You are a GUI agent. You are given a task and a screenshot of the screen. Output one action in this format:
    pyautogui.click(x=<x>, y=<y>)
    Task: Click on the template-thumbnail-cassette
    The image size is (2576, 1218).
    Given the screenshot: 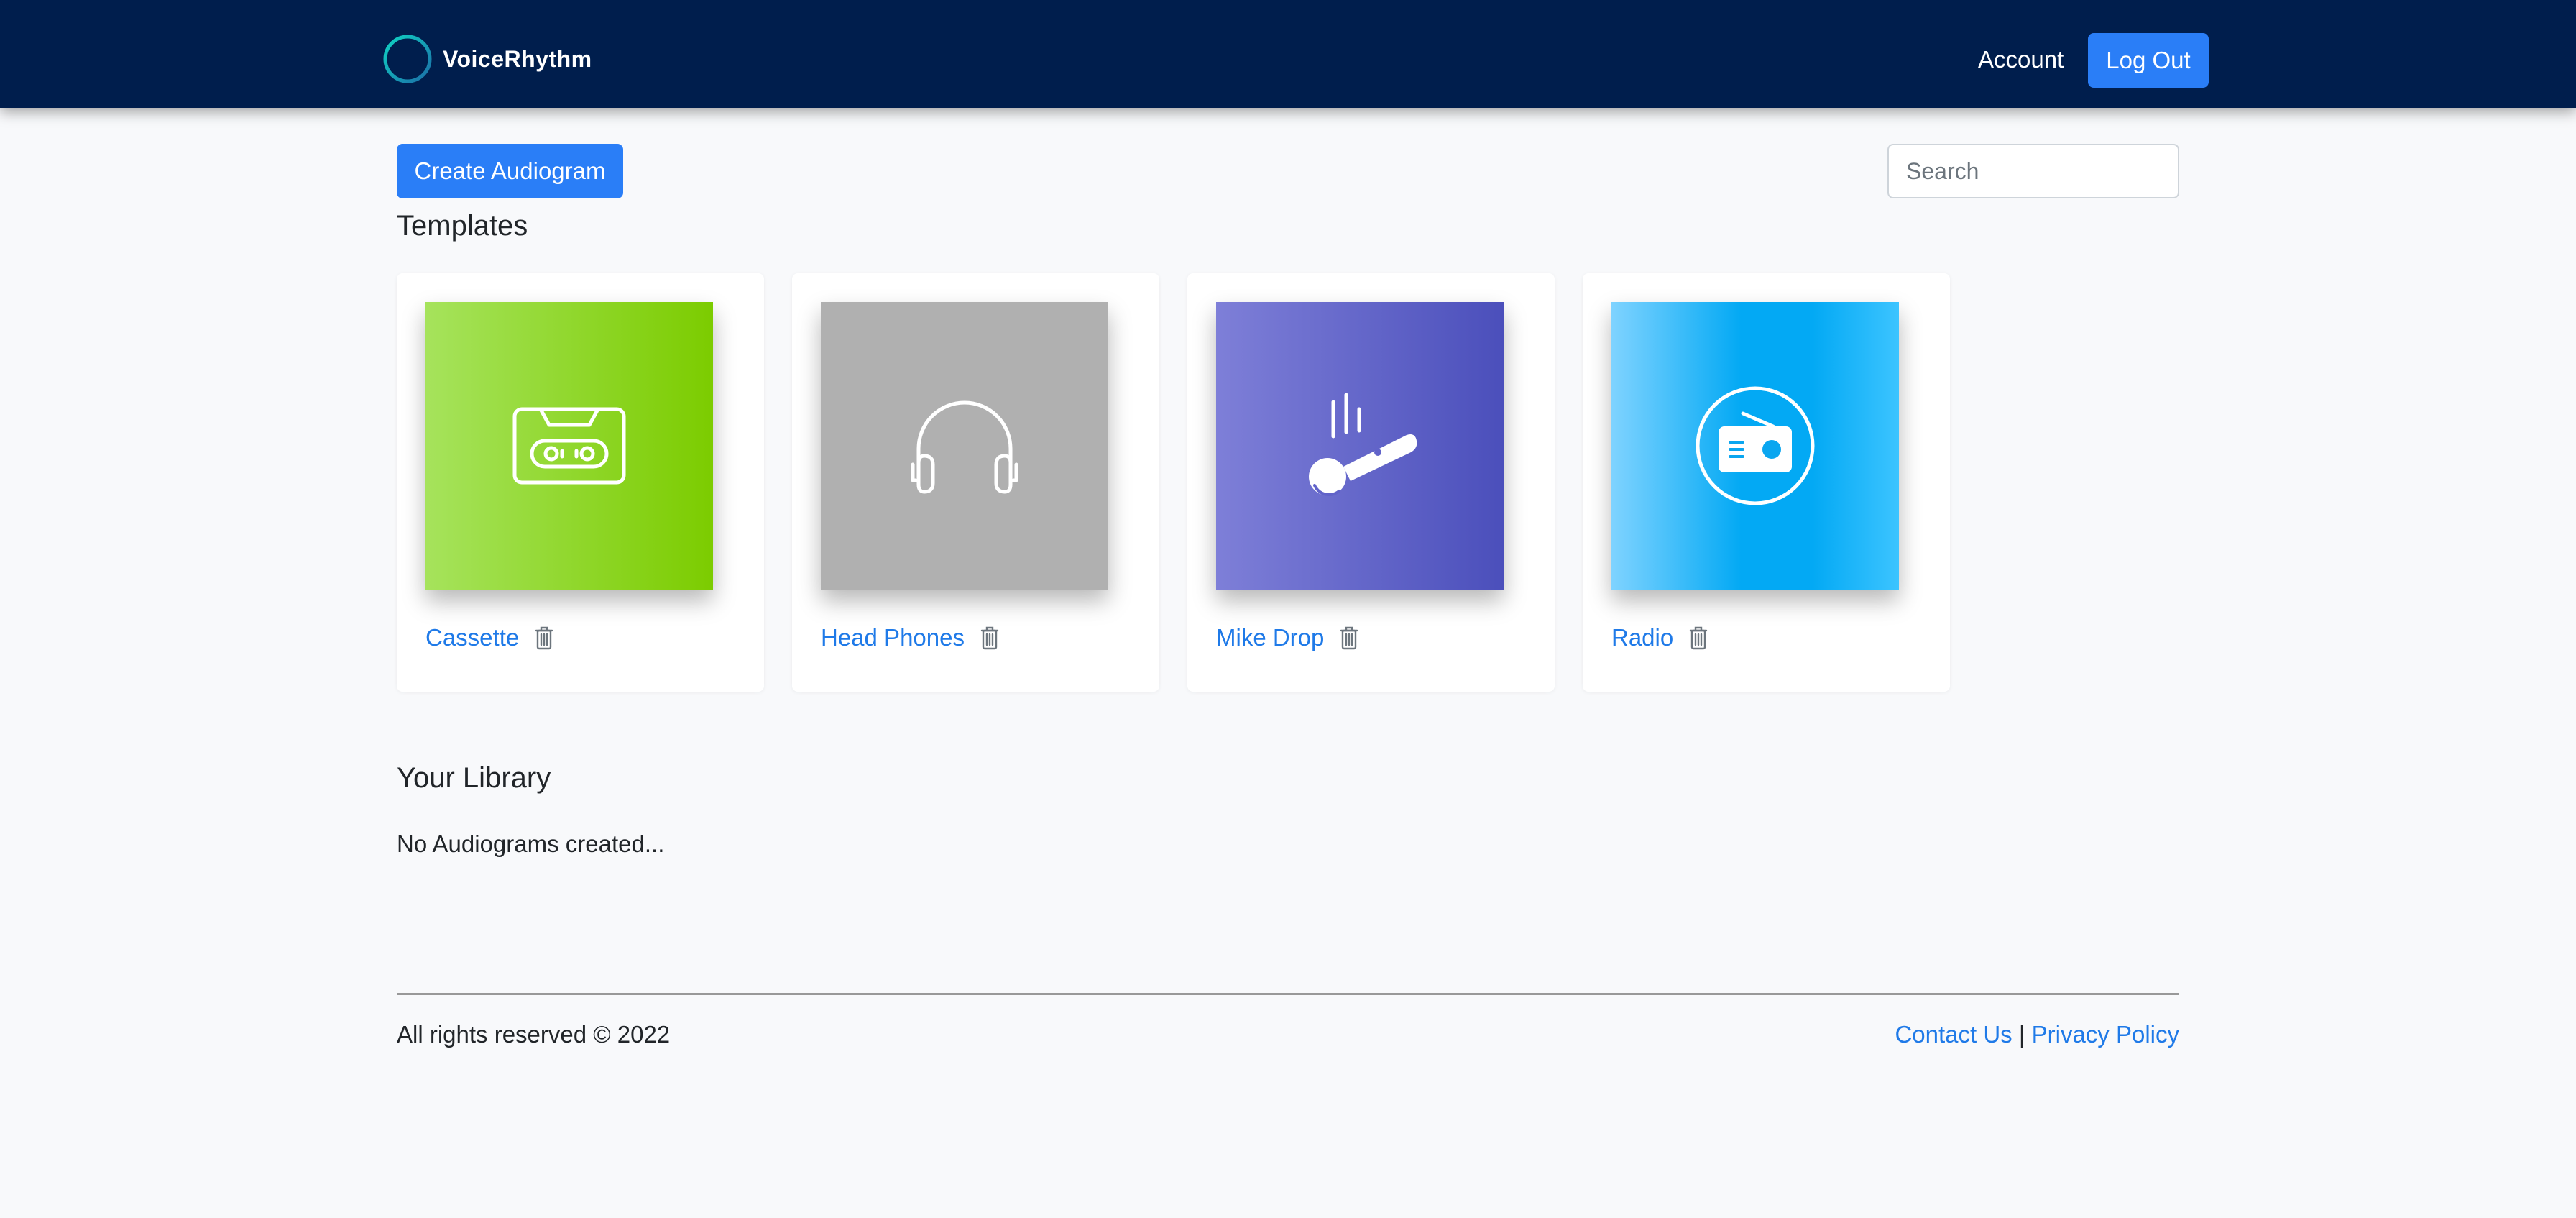 What is the action you would take?
    pyautogui.click(x=569, y=446)
    